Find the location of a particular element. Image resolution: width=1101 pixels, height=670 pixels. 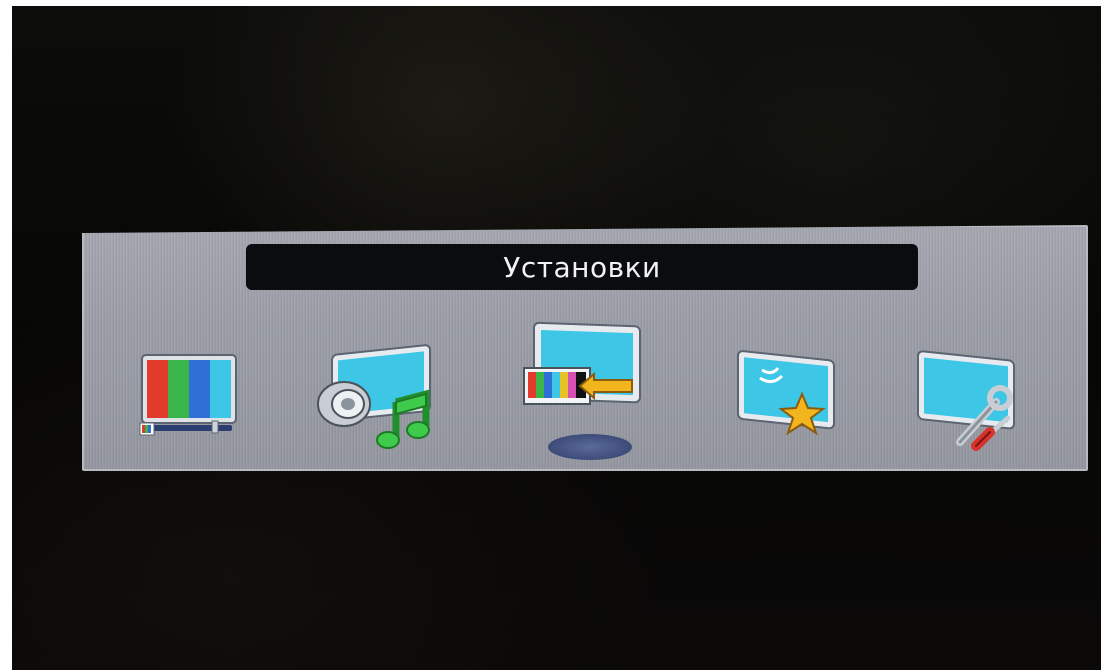

menu-item-picture is located at coordinates (191, 394).